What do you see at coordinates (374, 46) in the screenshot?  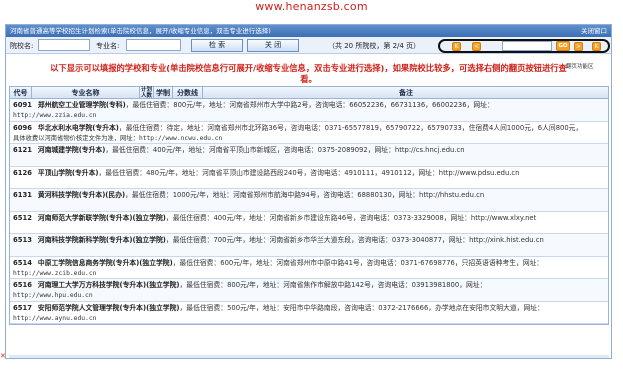 I see `result-stats: （共 20 所院校，第 2/4 页）` at bounding box center [374, 46].